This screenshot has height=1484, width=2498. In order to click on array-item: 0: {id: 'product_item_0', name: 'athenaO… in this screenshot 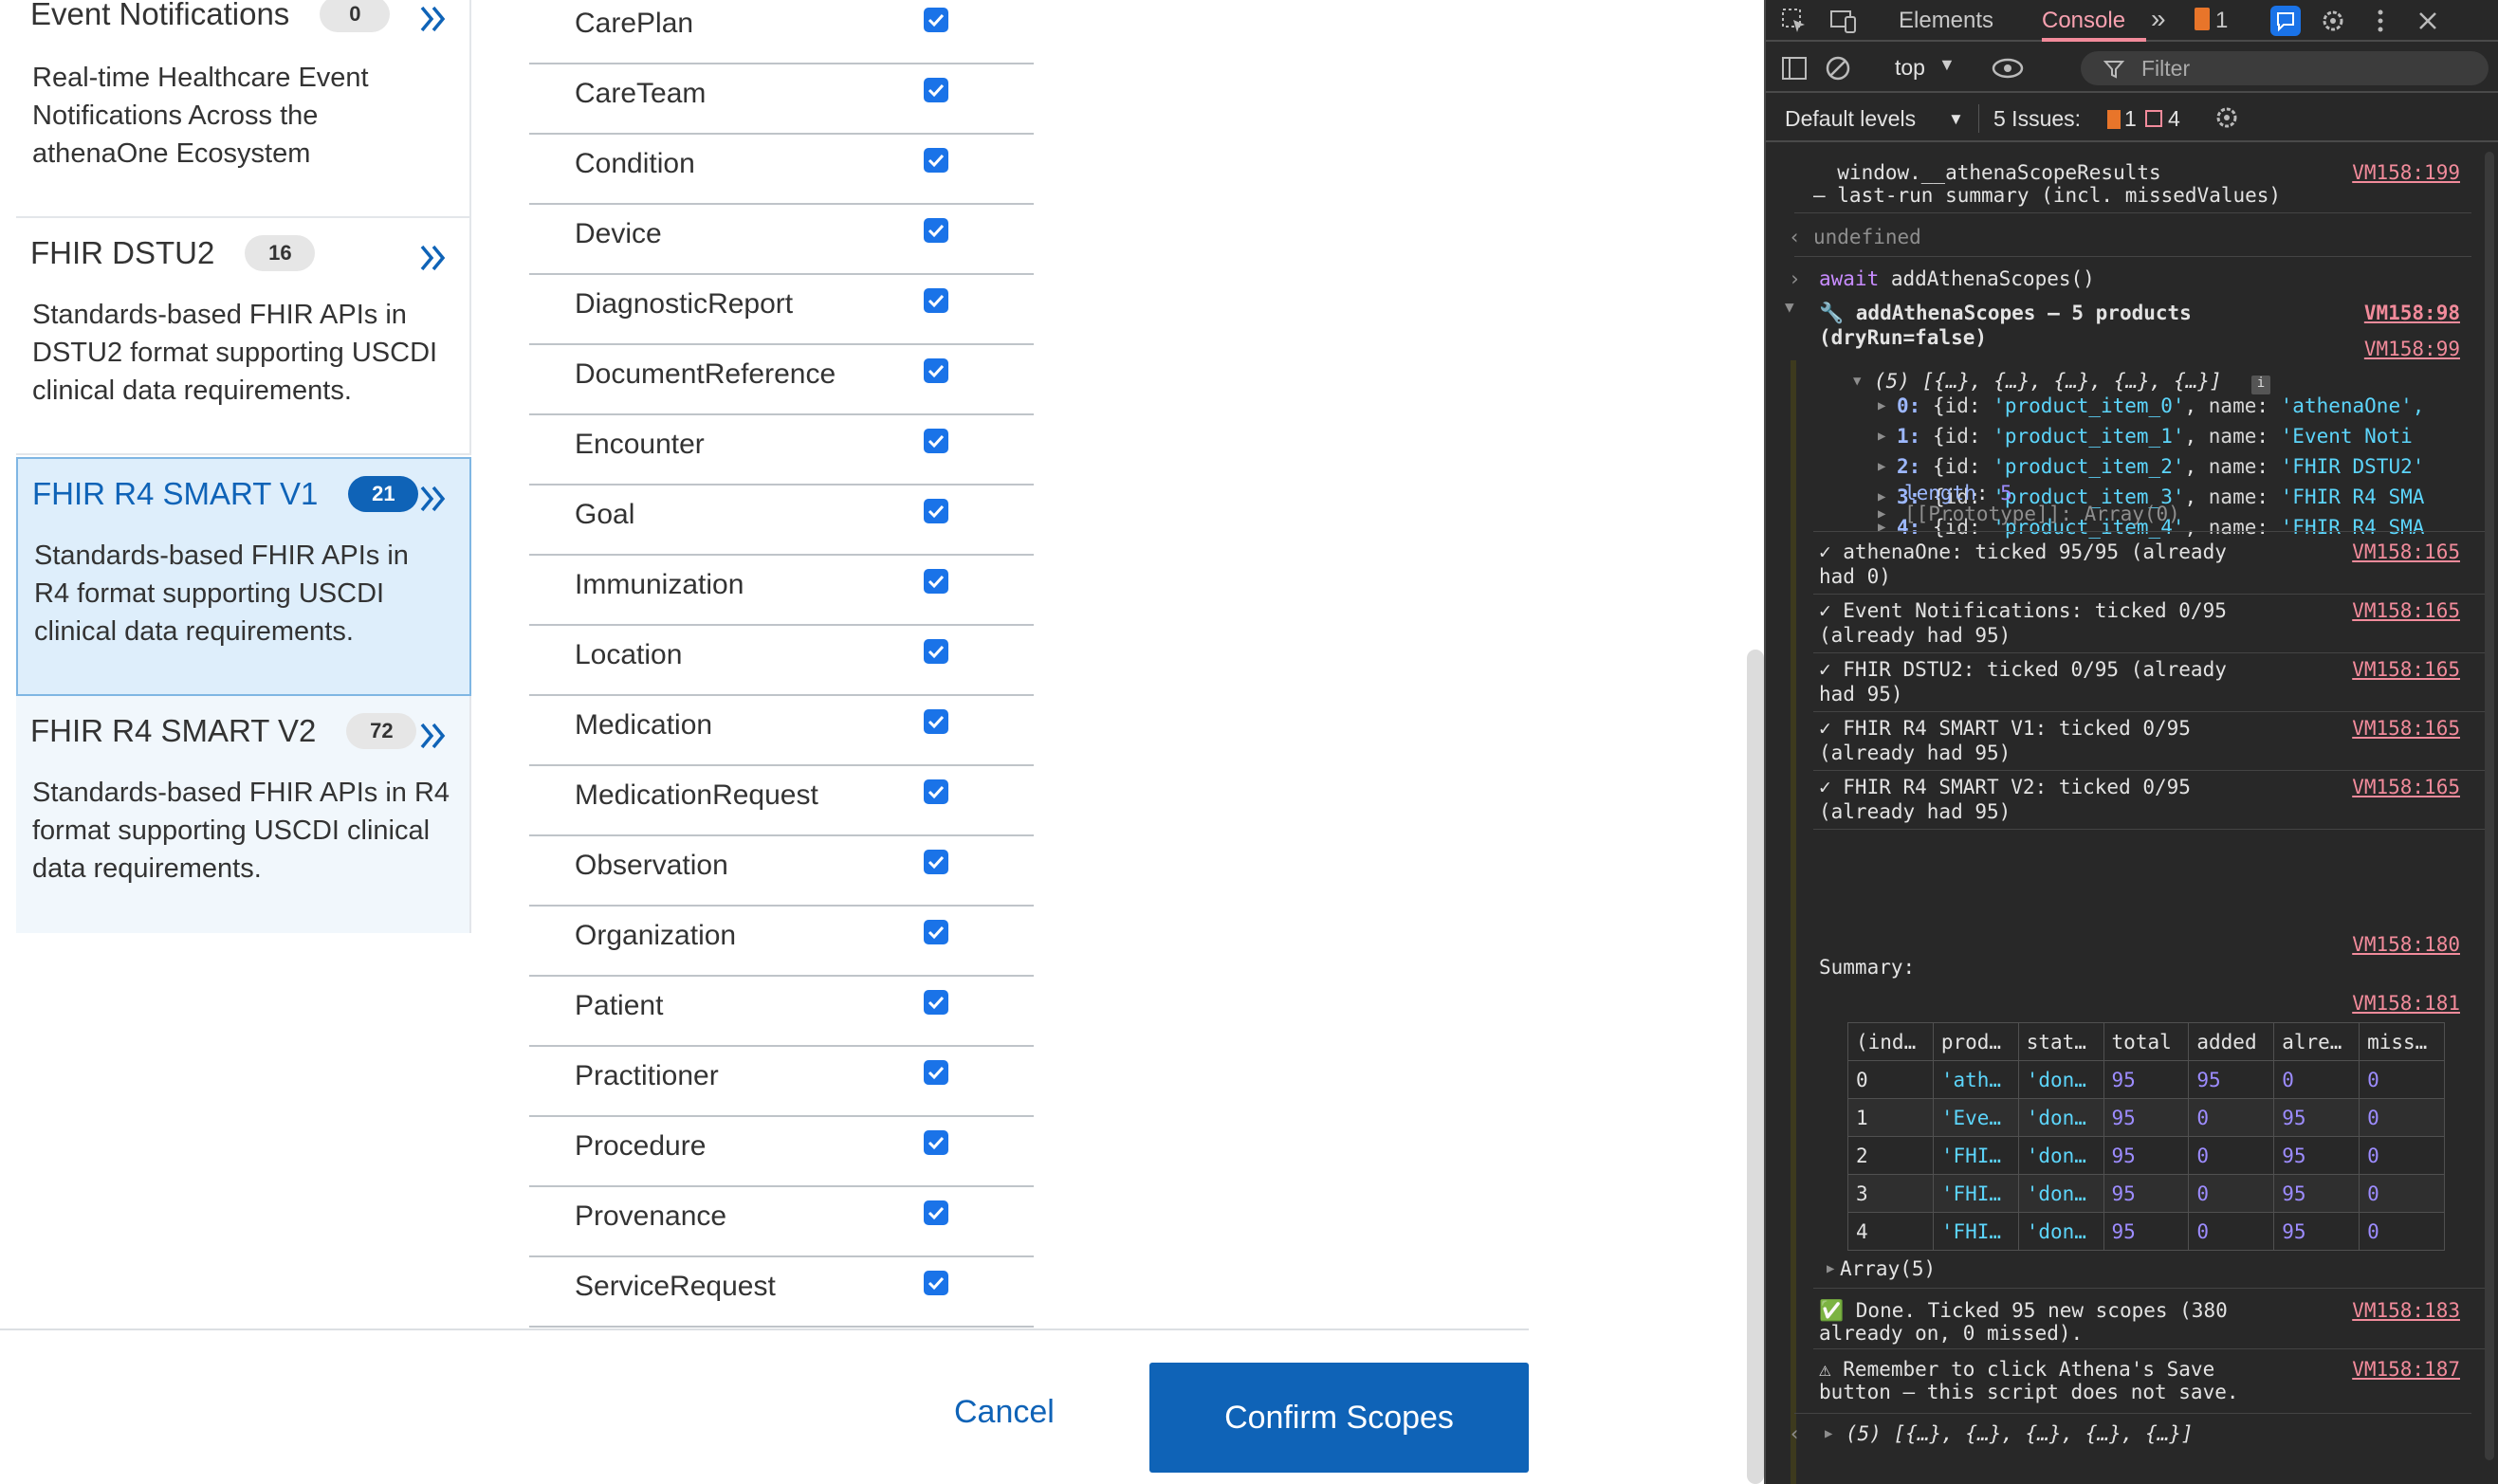, I will do `click(2160, 405)`.